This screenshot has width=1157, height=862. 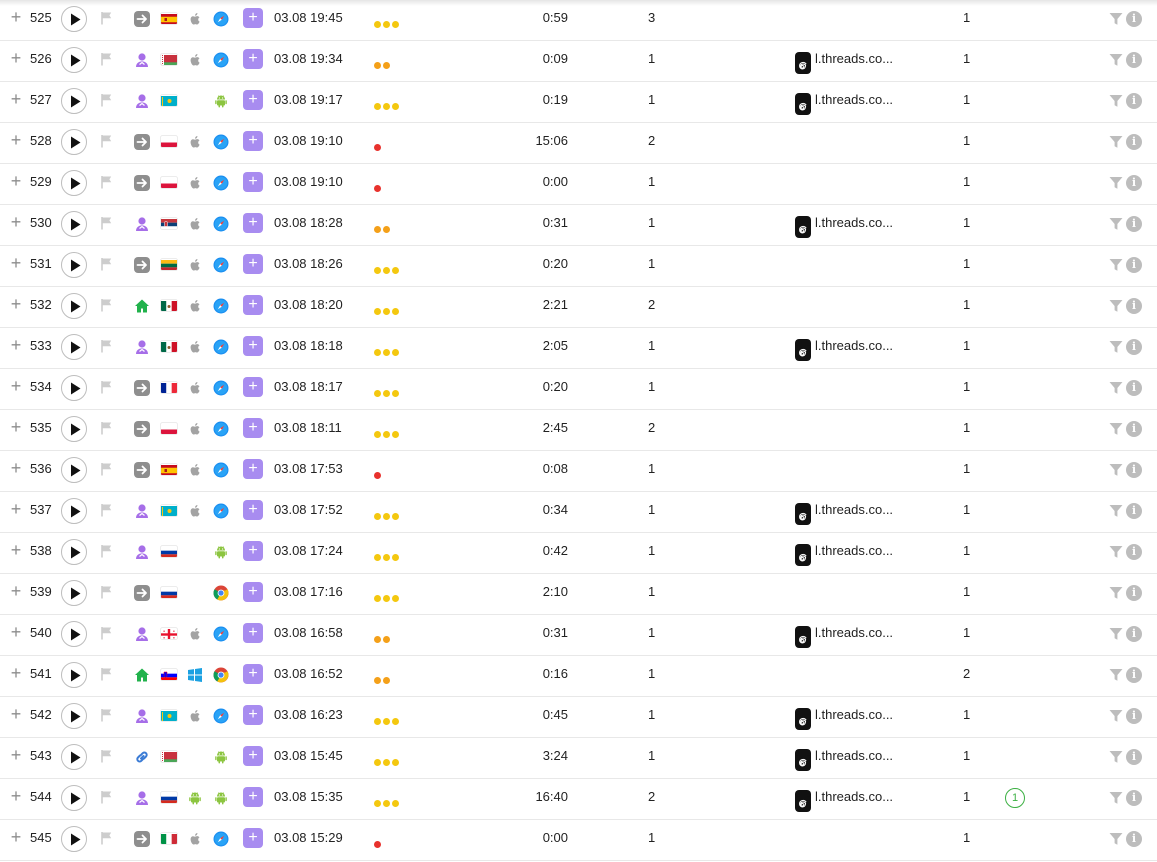 What do you see at coordinates (578, 676) in the screenshot?
I see `table-row: +541 +03.08 16:52 0:16 1 2 i` at bounding box center [578, 676].